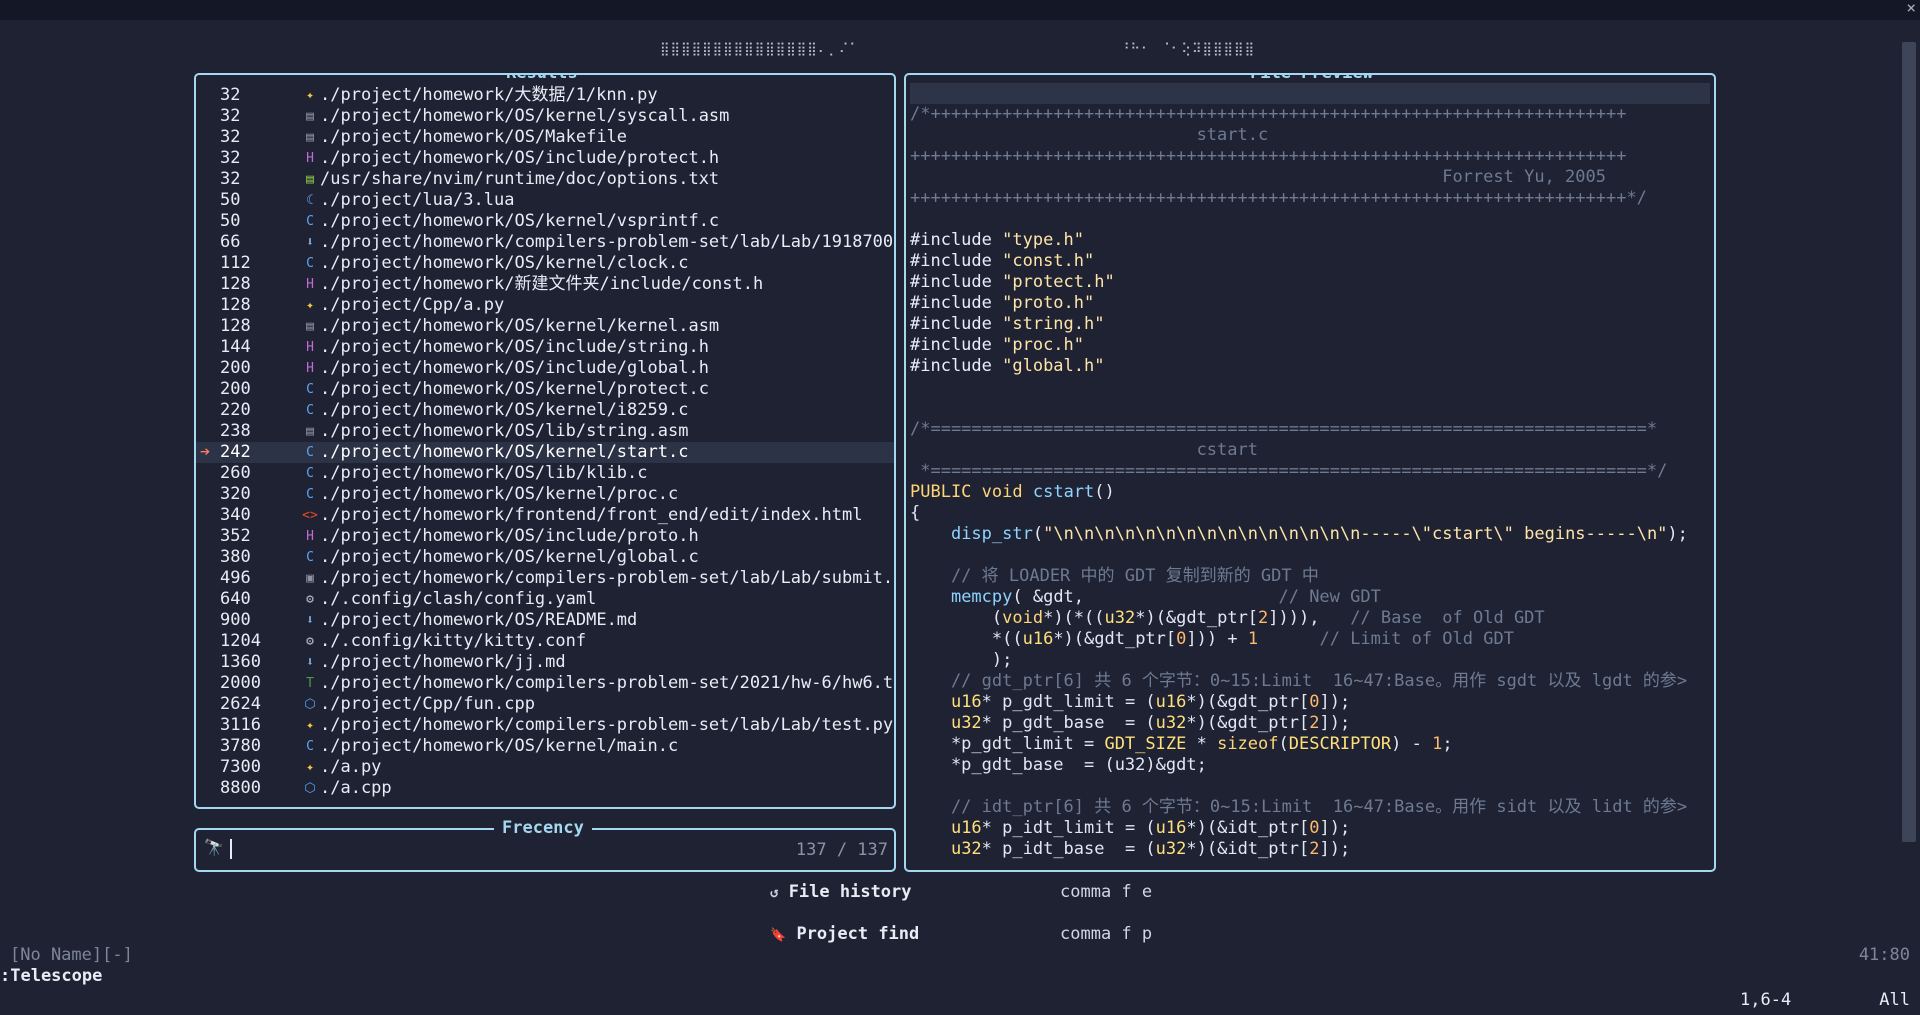 This screenshot has height=1015, width=1920. I want to click on asm-file-icon: ▤, so click(310, 326).